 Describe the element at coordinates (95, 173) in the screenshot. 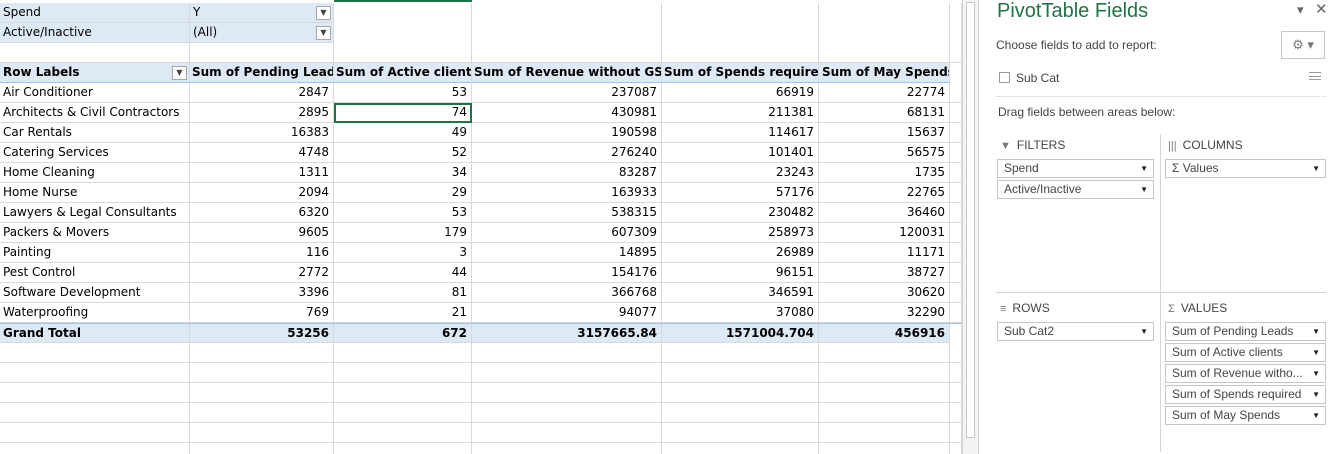

I see `row-label: Home Cleaning` at that location.